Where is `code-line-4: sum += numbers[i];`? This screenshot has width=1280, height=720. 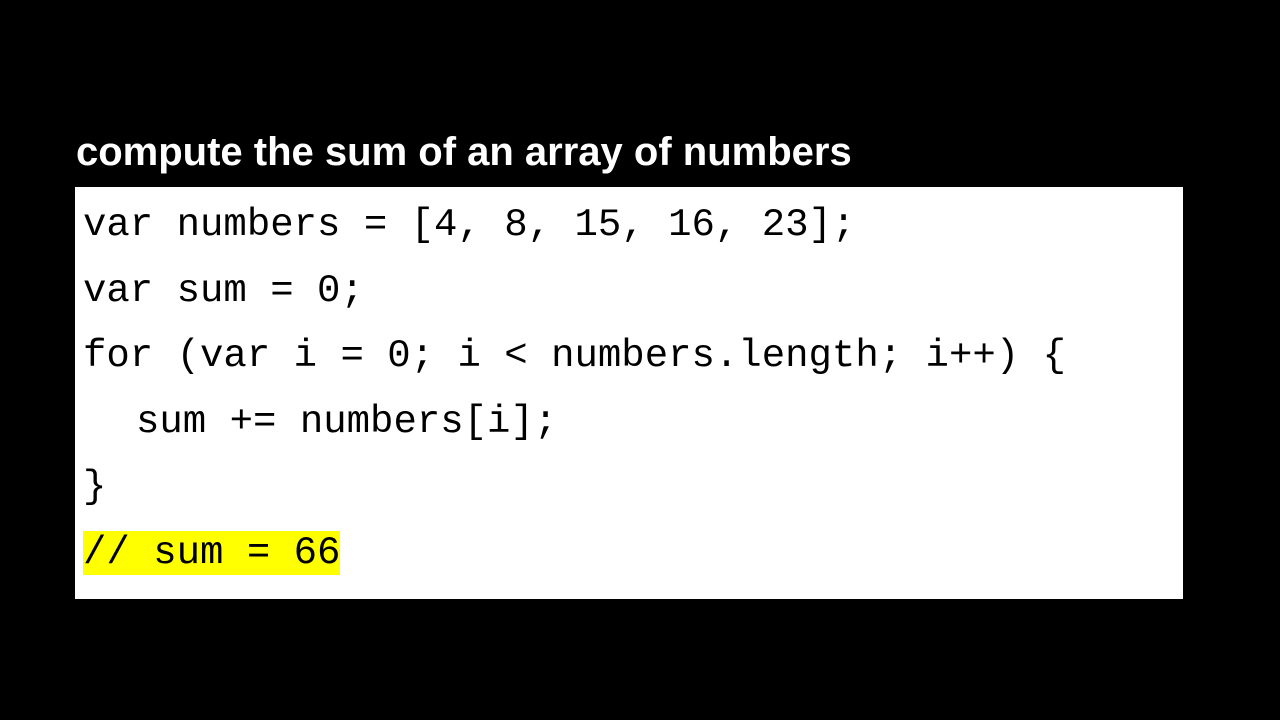
code-line-4: sum += numbers[i]; is located at coordinates (347, 421).